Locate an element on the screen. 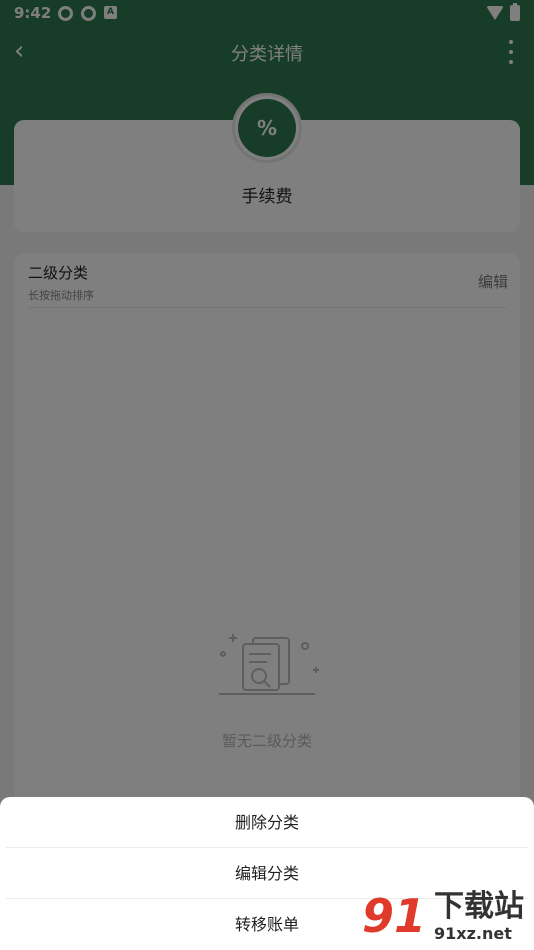 The image size is (534, 950). watermark-url: 91xz.net is located at coordinates (473, 933).